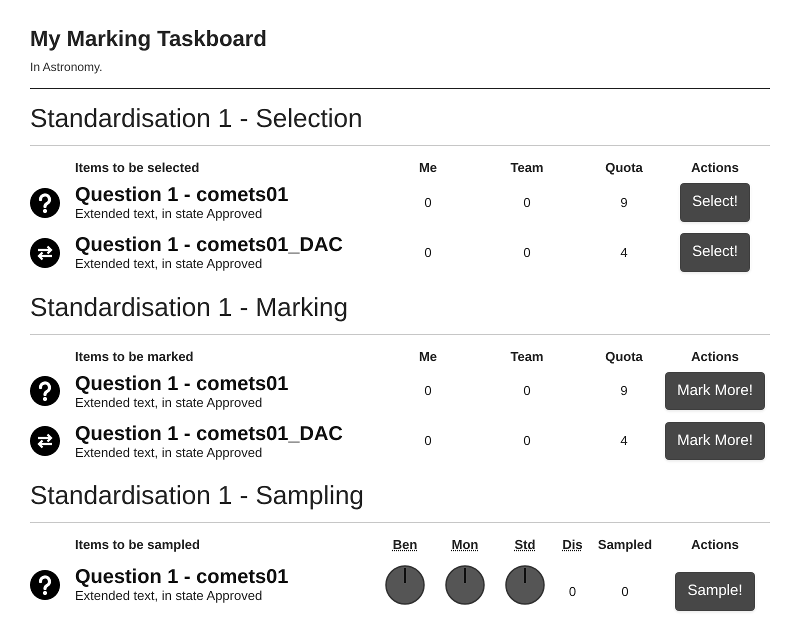  I want to click on column-header: Mon, so click(465, 545).